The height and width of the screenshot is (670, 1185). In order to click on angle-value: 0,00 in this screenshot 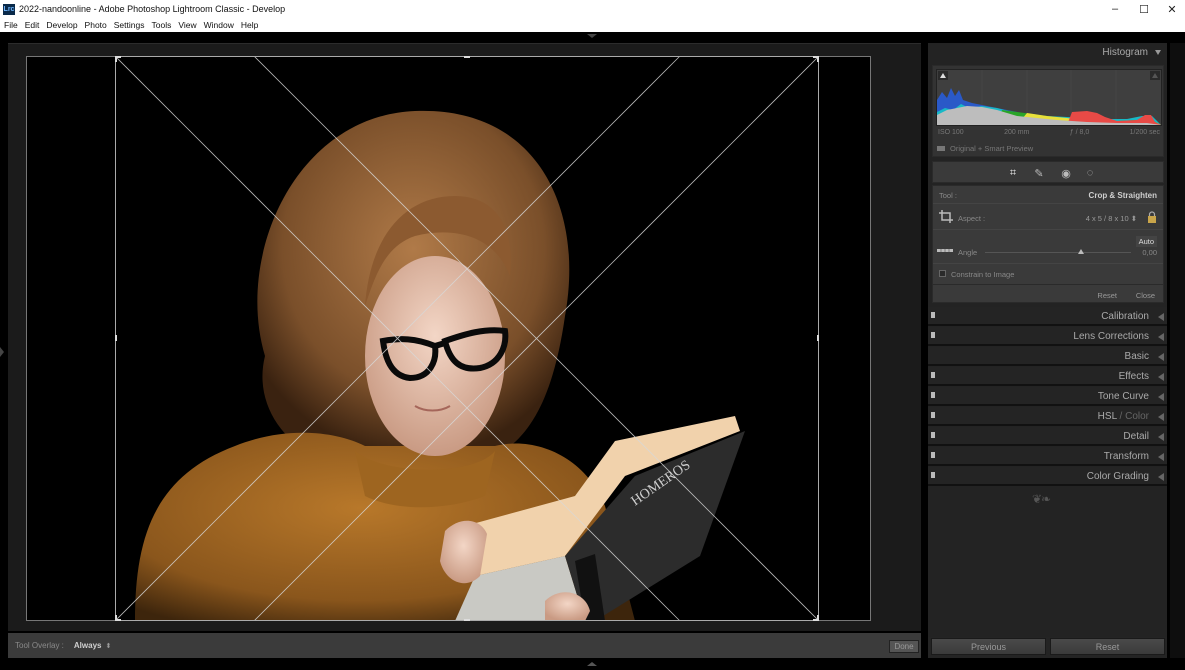, I will do `click(1149, 252)`.